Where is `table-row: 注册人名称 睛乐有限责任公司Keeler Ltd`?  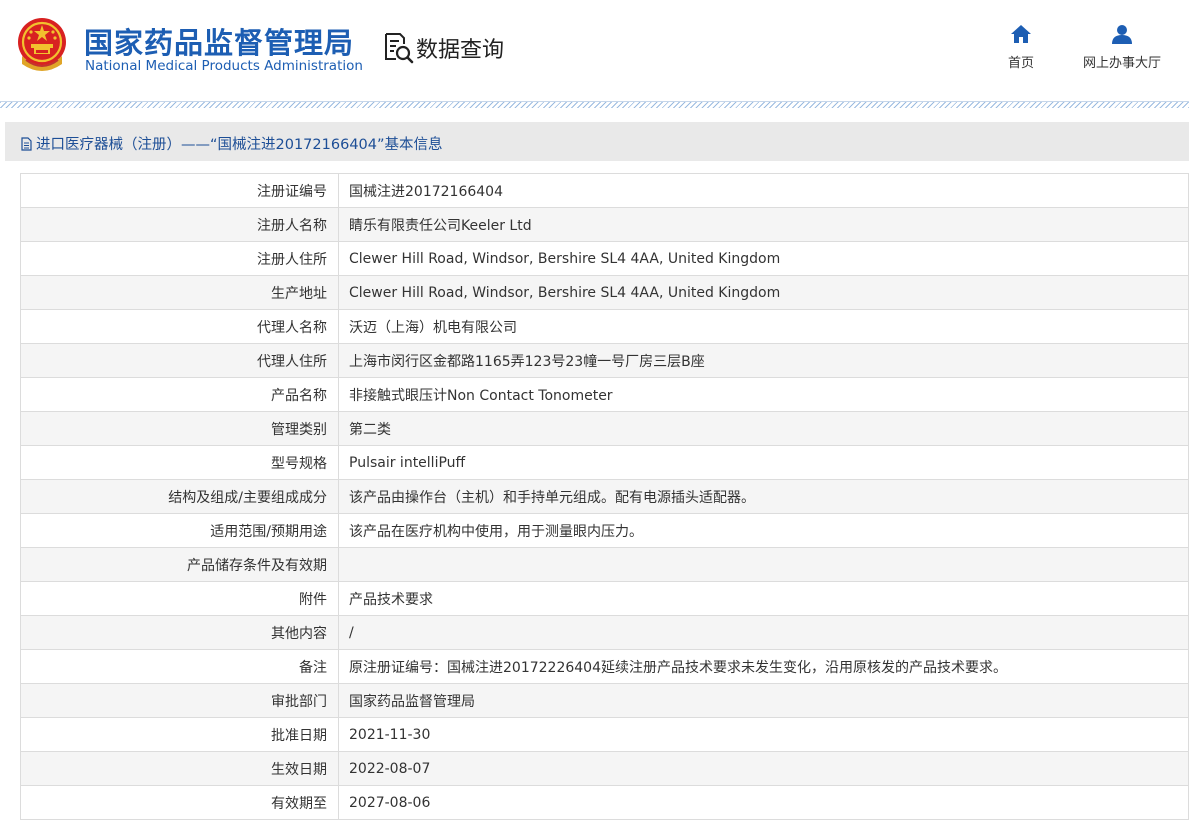
table-row: 注册人名称 睛乐有限责任公司Keeler Ltd is located at coordinates (604, 224).